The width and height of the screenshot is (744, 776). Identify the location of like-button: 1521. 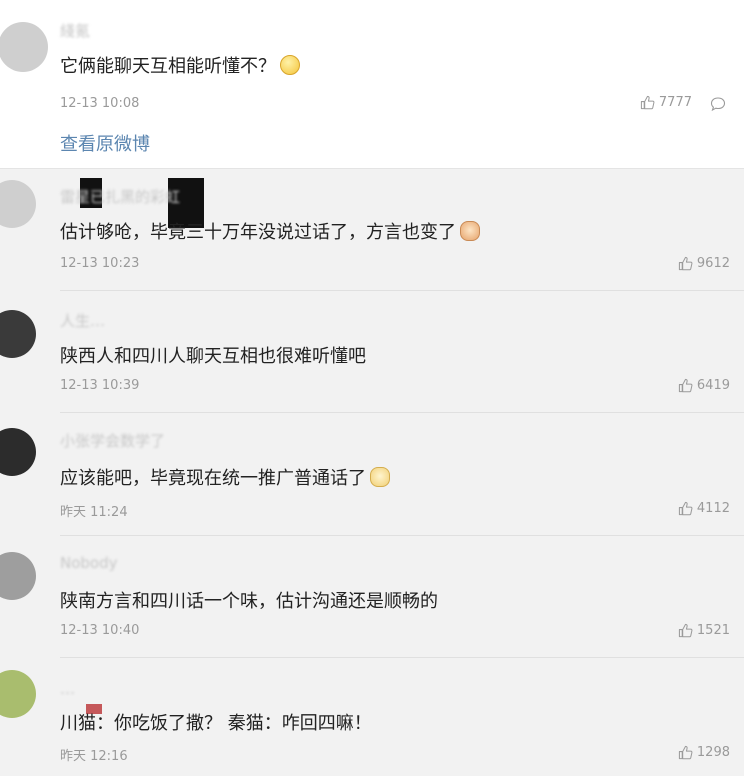
(704, 630).